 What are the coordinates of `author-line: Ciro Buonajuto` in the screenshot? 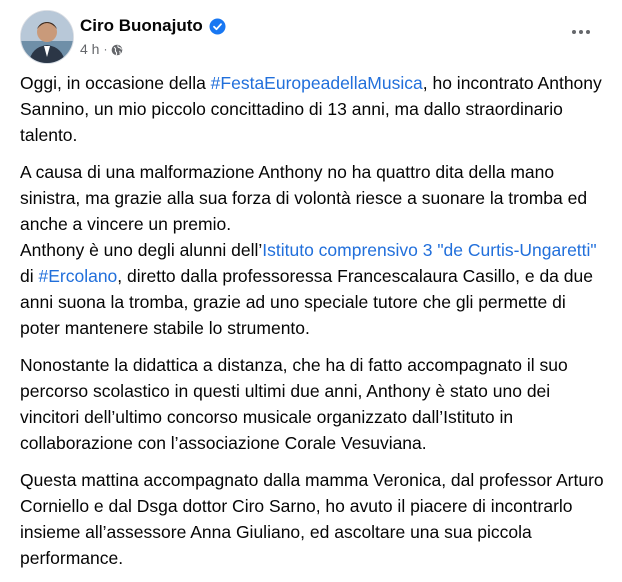 It's located at (153, 26).